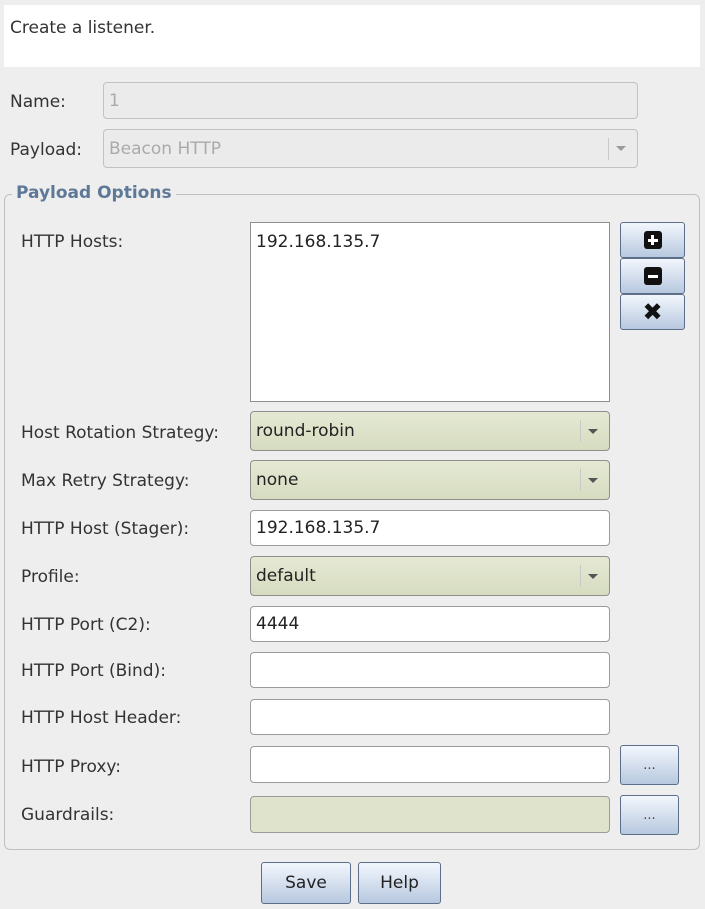 Image resolution: width=705 pixels, height=909 pixels. What do you see at coordinates (278, 624) in the screenshot?
I see `port-c2-value: 4444` at bounding box center [278, 624].